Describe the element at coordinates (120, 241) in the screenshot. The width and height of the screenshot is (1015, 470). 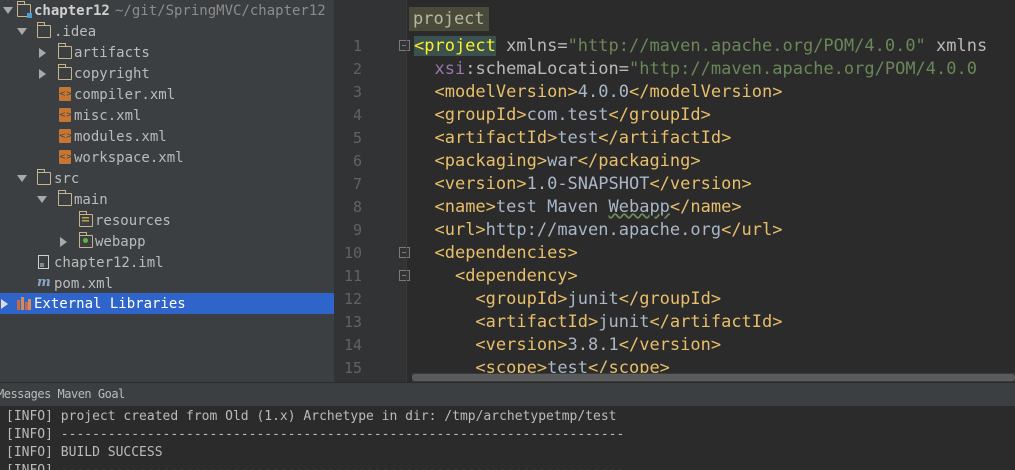
I see `tree-item-label: webapp` at that location.